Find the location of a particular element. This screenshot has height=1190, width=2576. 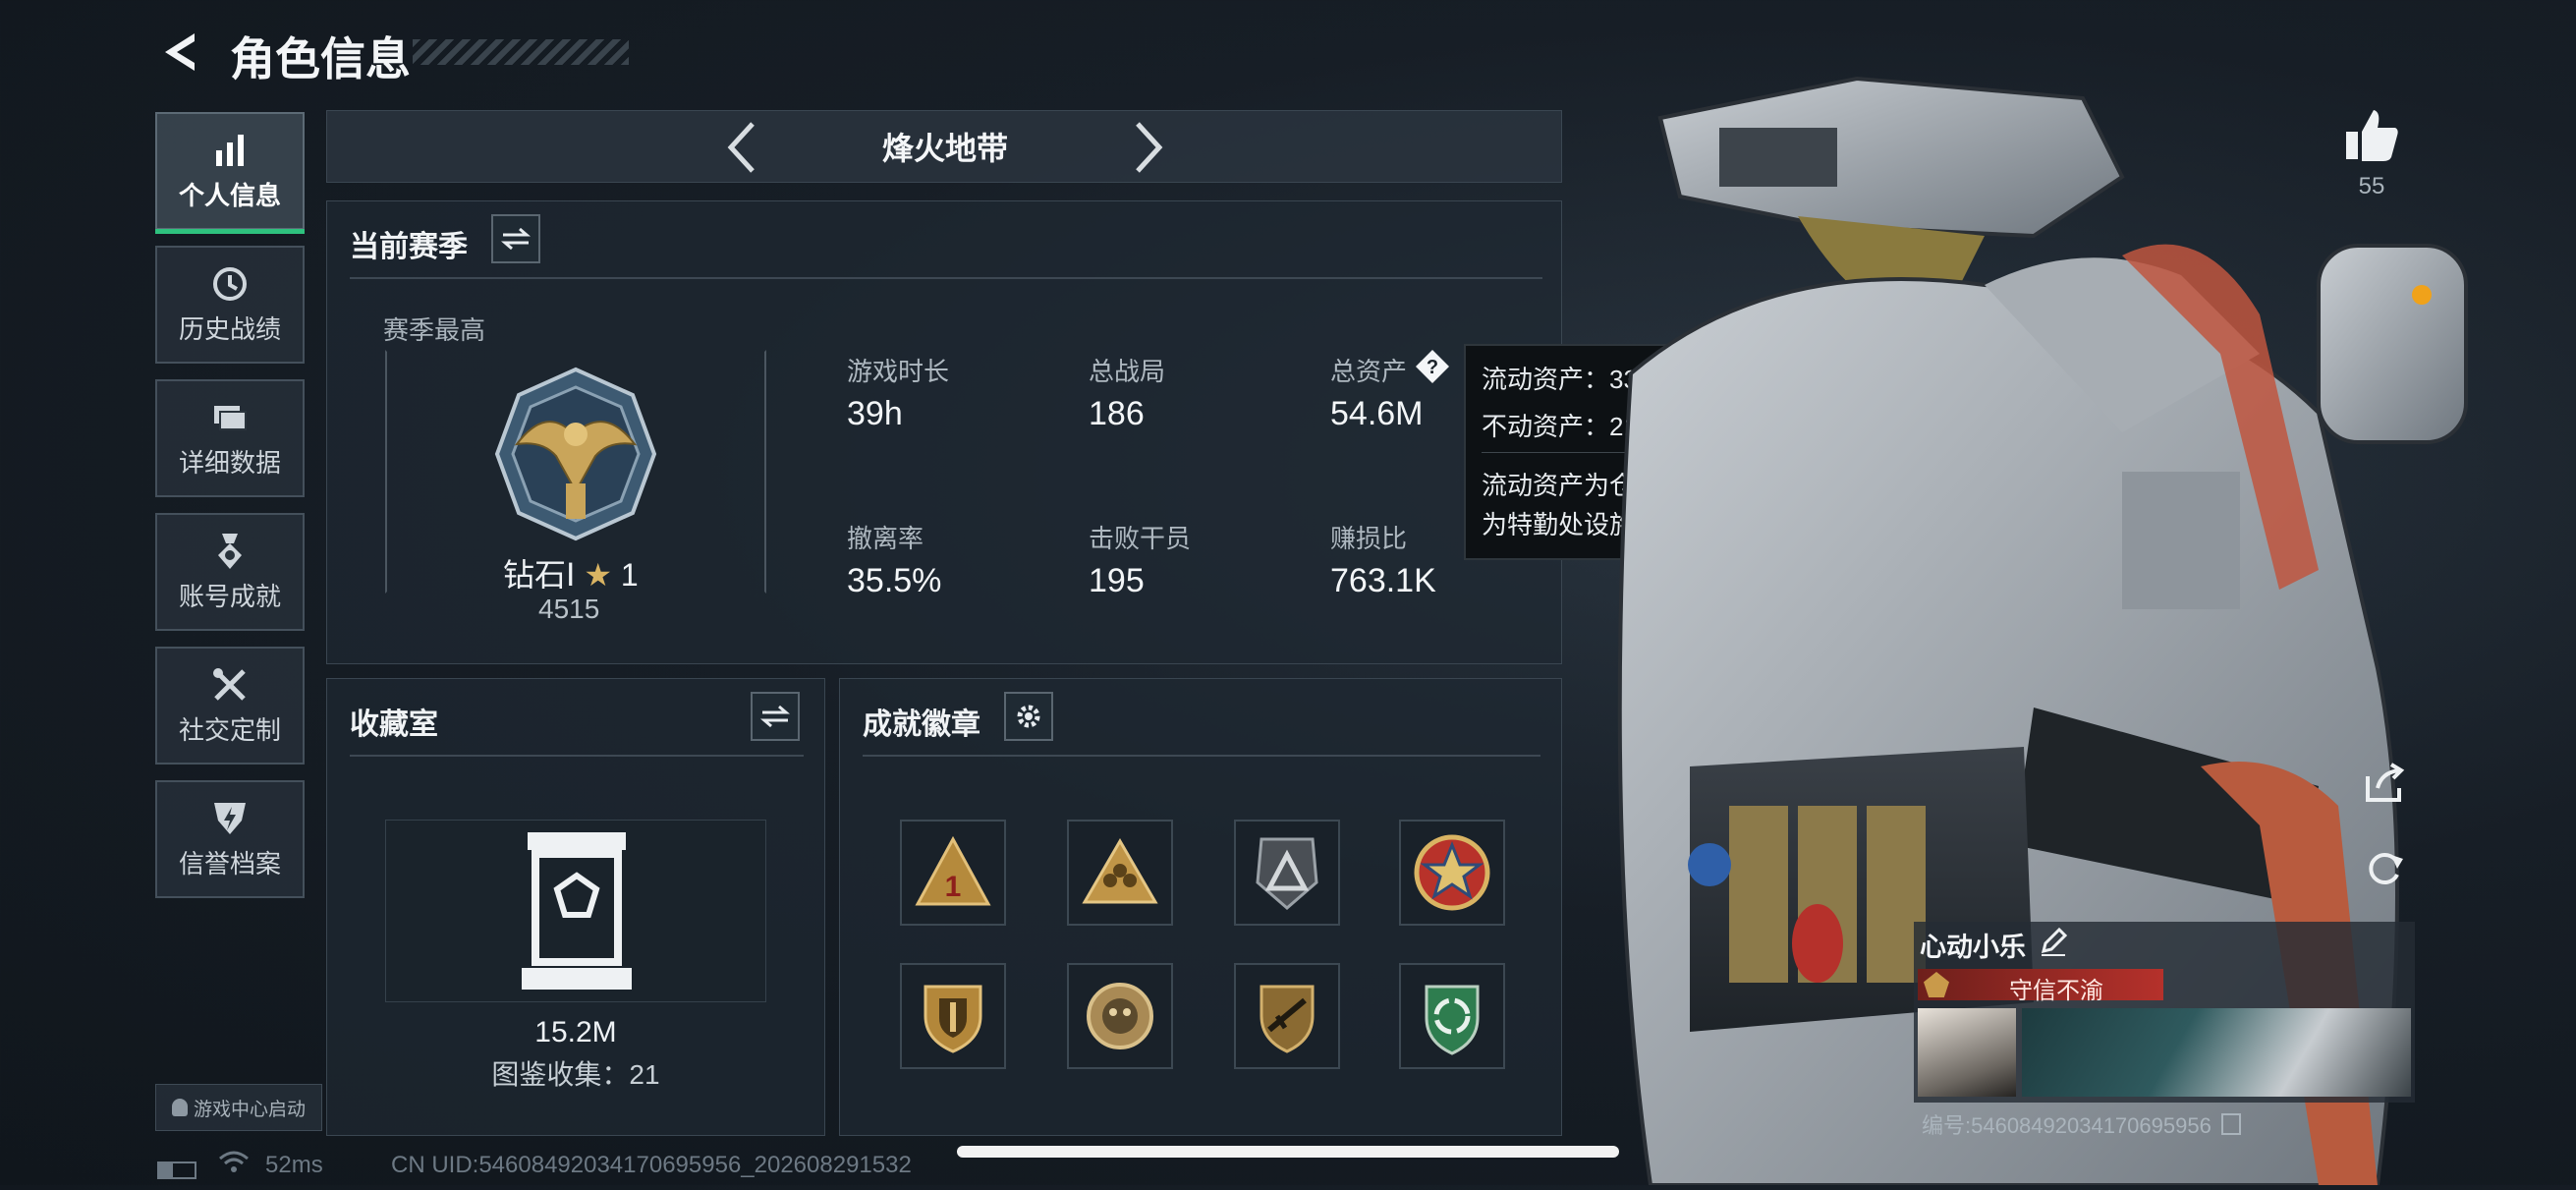

stat-label-total-assets: 总资产 is located at coordinates (1369, 371).